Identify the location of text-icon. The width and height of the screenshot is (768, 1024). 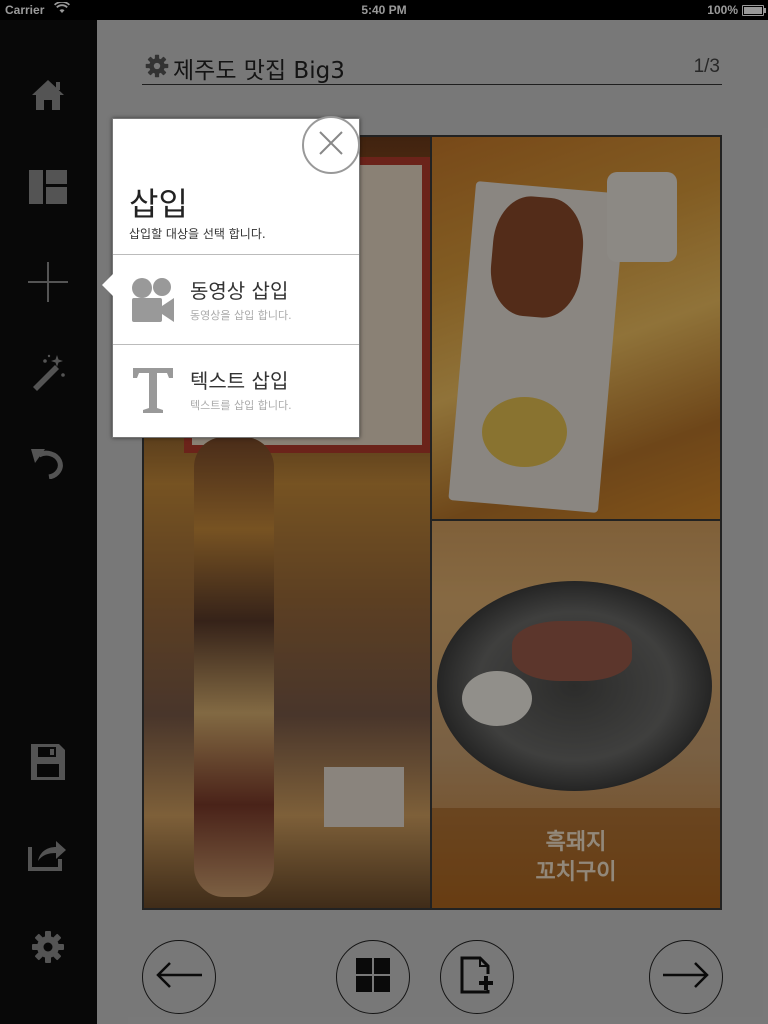
(153, 390).